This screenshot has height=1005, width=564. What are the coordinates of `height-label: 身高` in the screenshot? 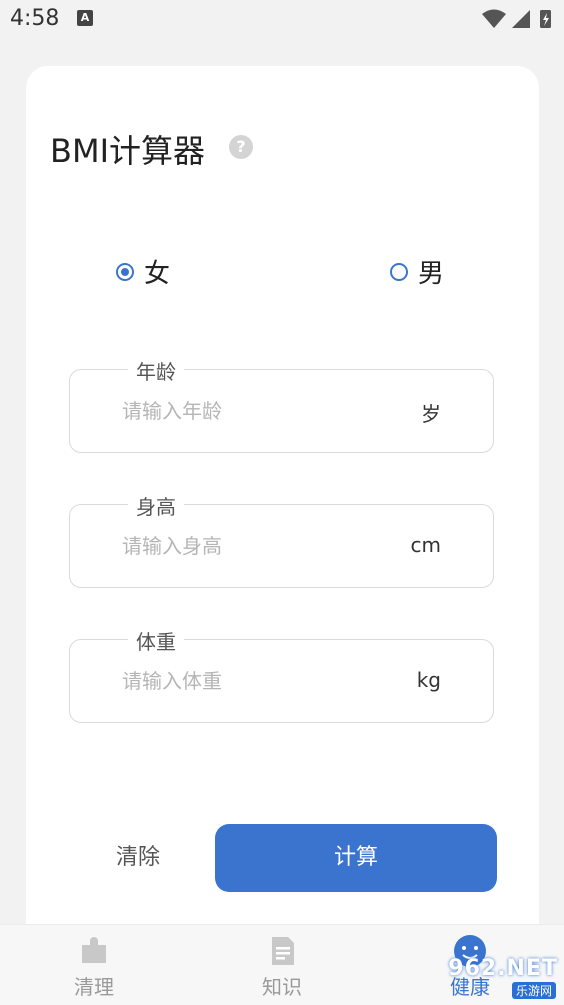 It's located at (156, 505).